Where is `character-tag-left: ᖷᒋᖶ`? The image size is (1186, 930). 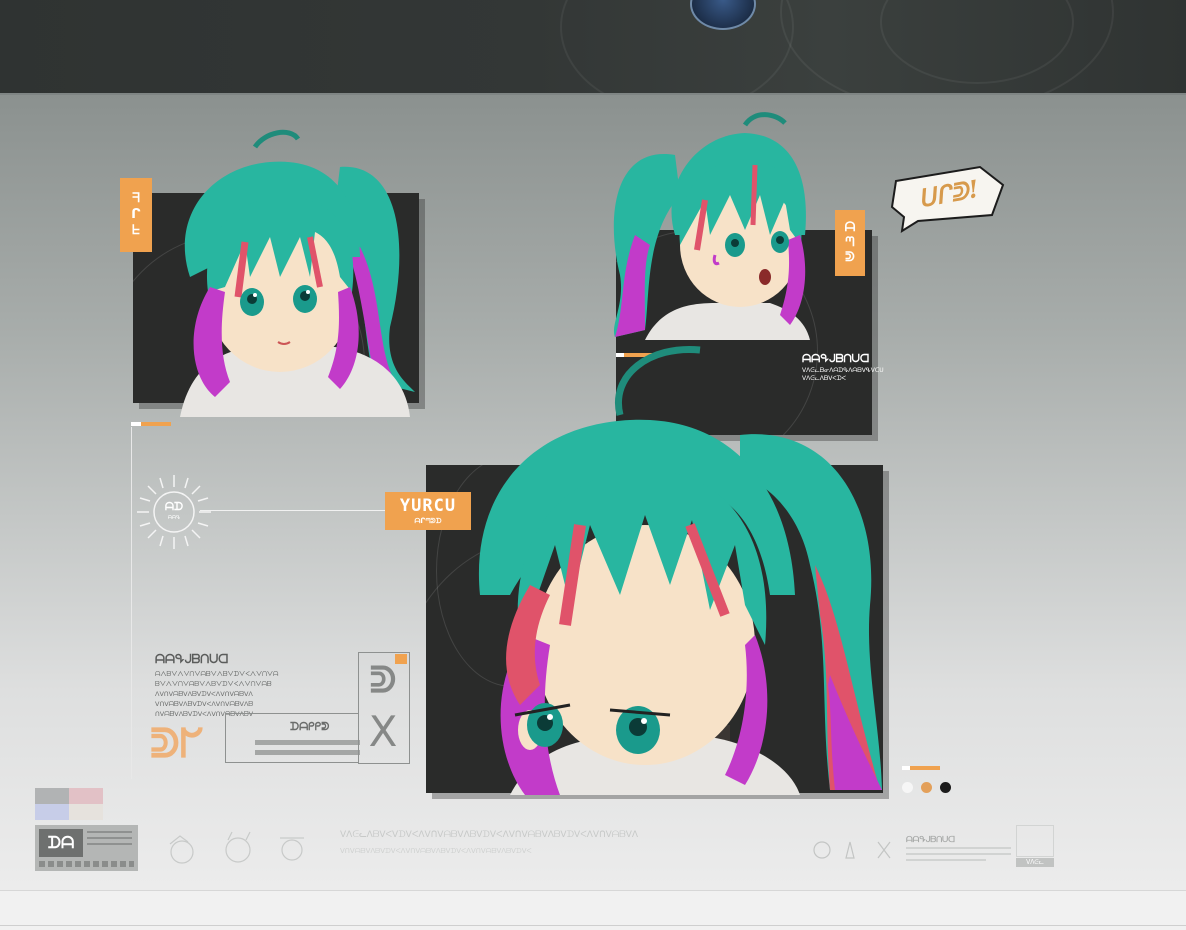
character-tag-left: ᖷᒋᖶ is located at coordinates (136, 215).